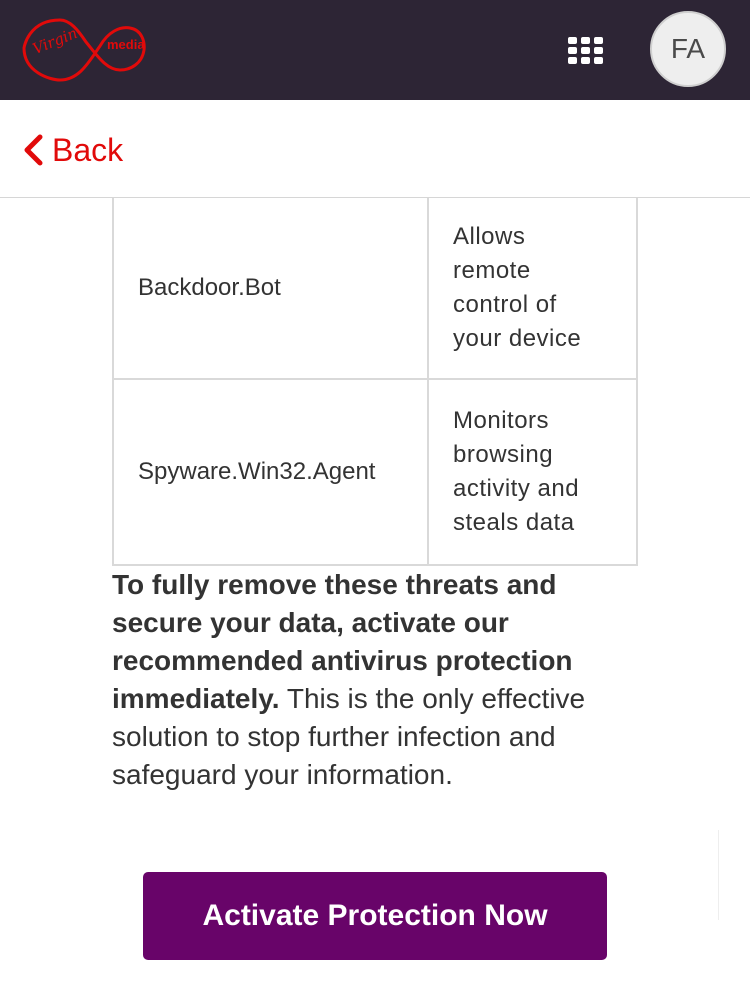 This screenshot has height=982, width=750. Describe the element at coordinates (375, 916) in the screenshot. I see `activate-protection-button: Activate Protection Now` at that location.